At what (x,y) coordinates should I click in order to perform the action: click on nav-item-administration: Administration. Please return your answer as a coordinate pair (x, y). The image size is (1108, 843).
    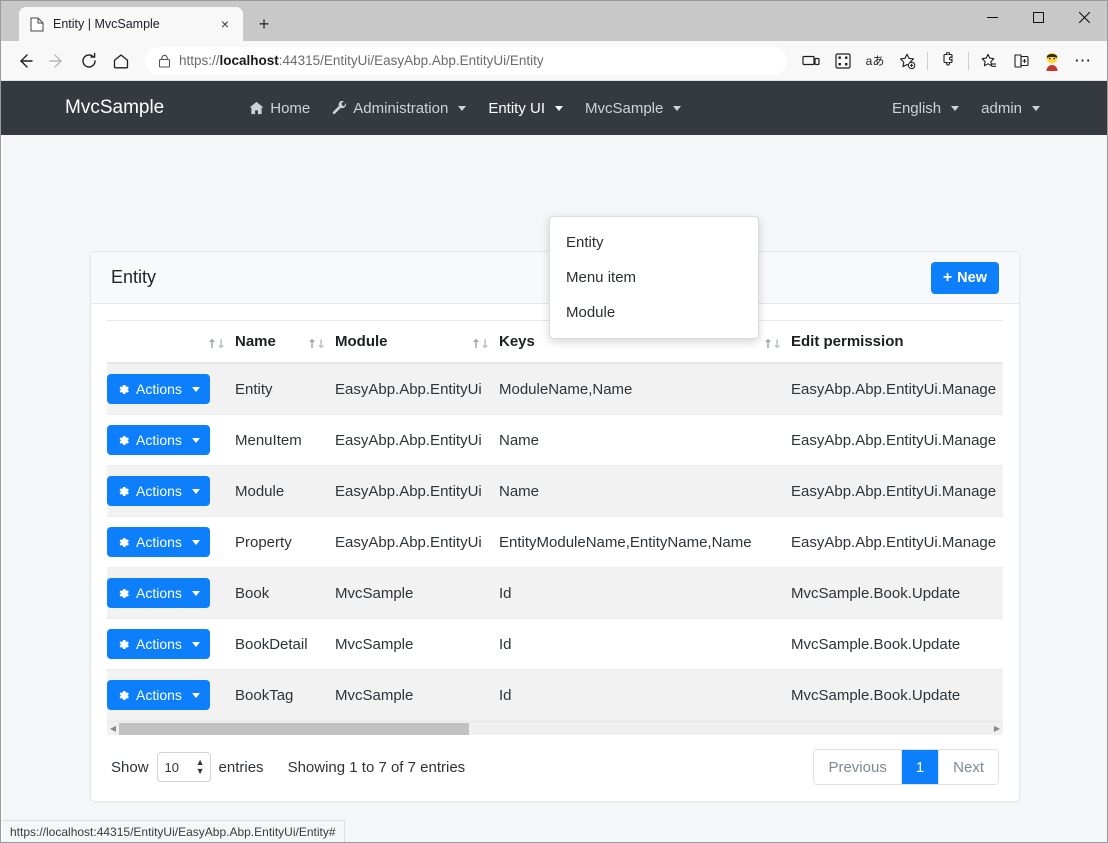
    Looking at the image, I should click on (399, 108).